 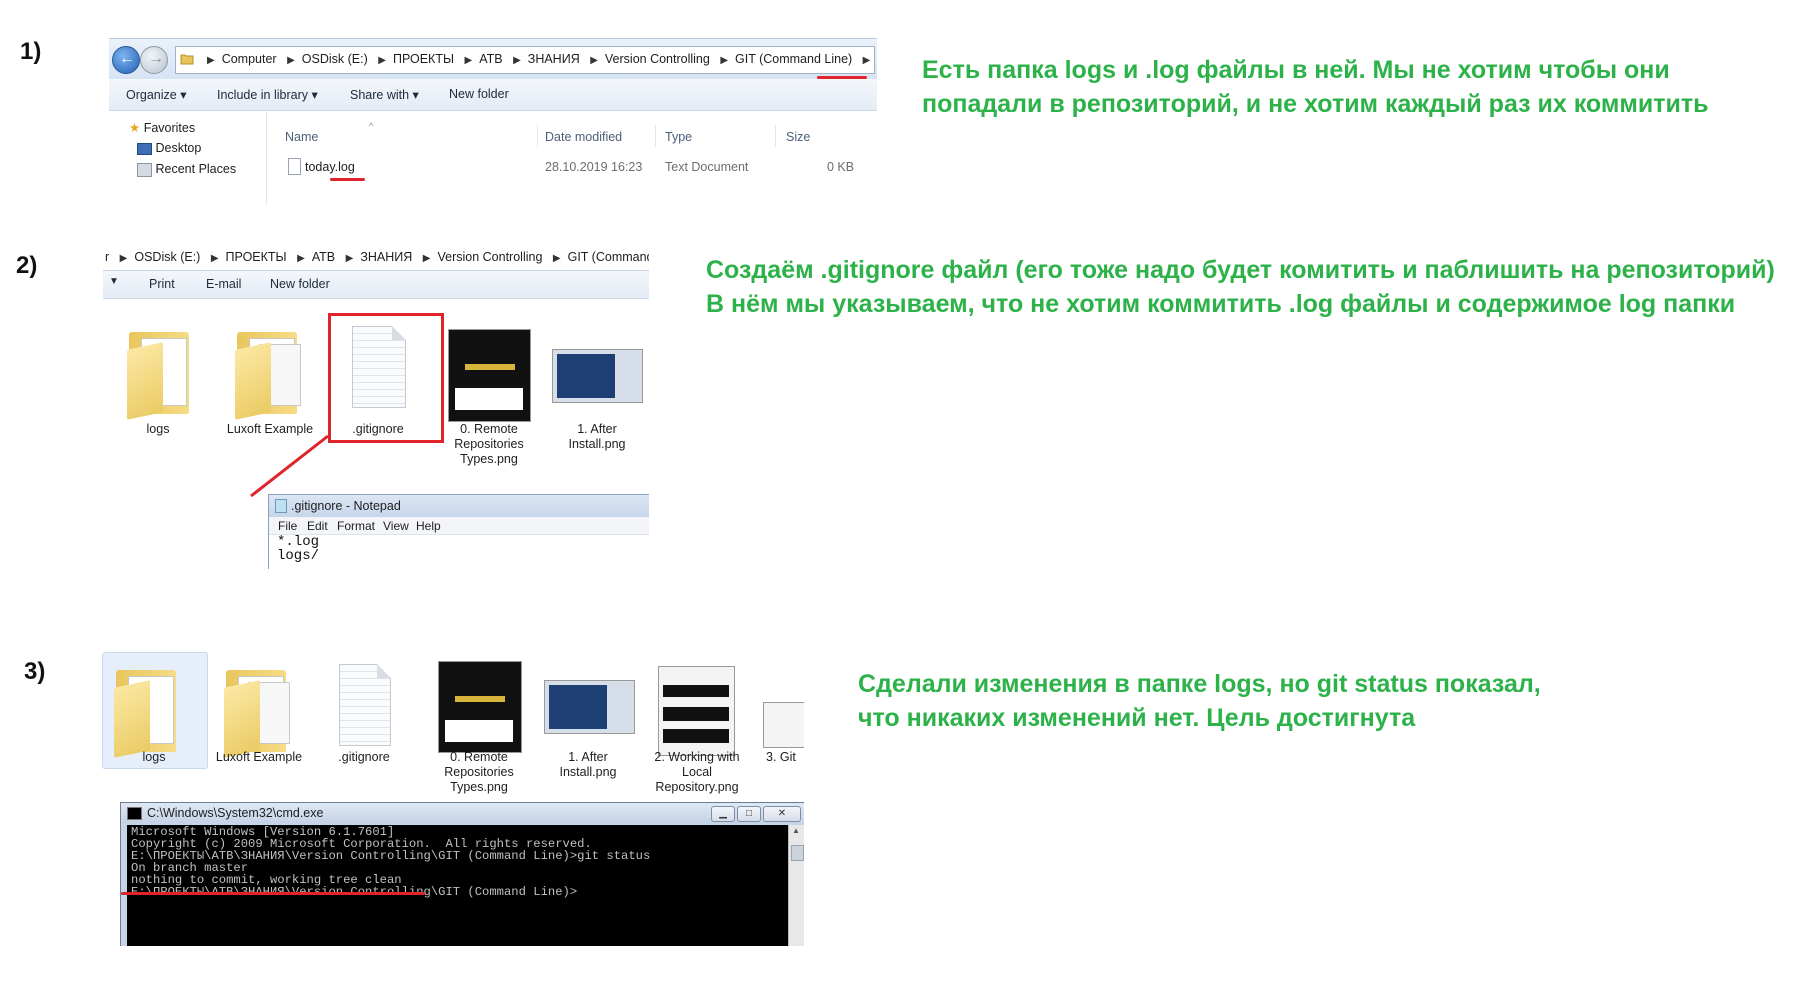 What do you see at coordinates (154, 757) in the screenshot?
I see `item-label: logs` at bounding box center [154, 757].